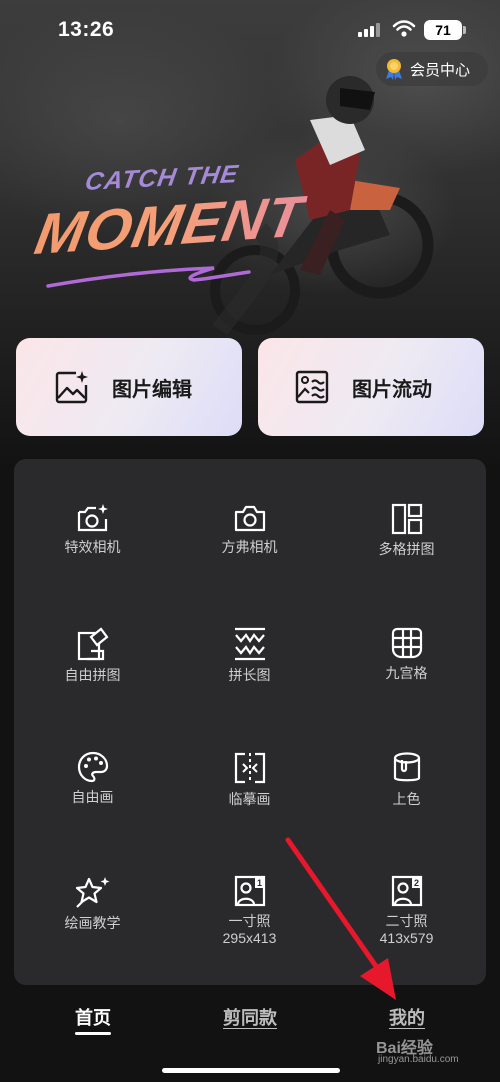 The width and height of the screenshot is (500, 1082). What do you see at coordinates (406, 921) in the screenshot?
I see `tool-label: 二寸照` at bounding box center [406, 921].